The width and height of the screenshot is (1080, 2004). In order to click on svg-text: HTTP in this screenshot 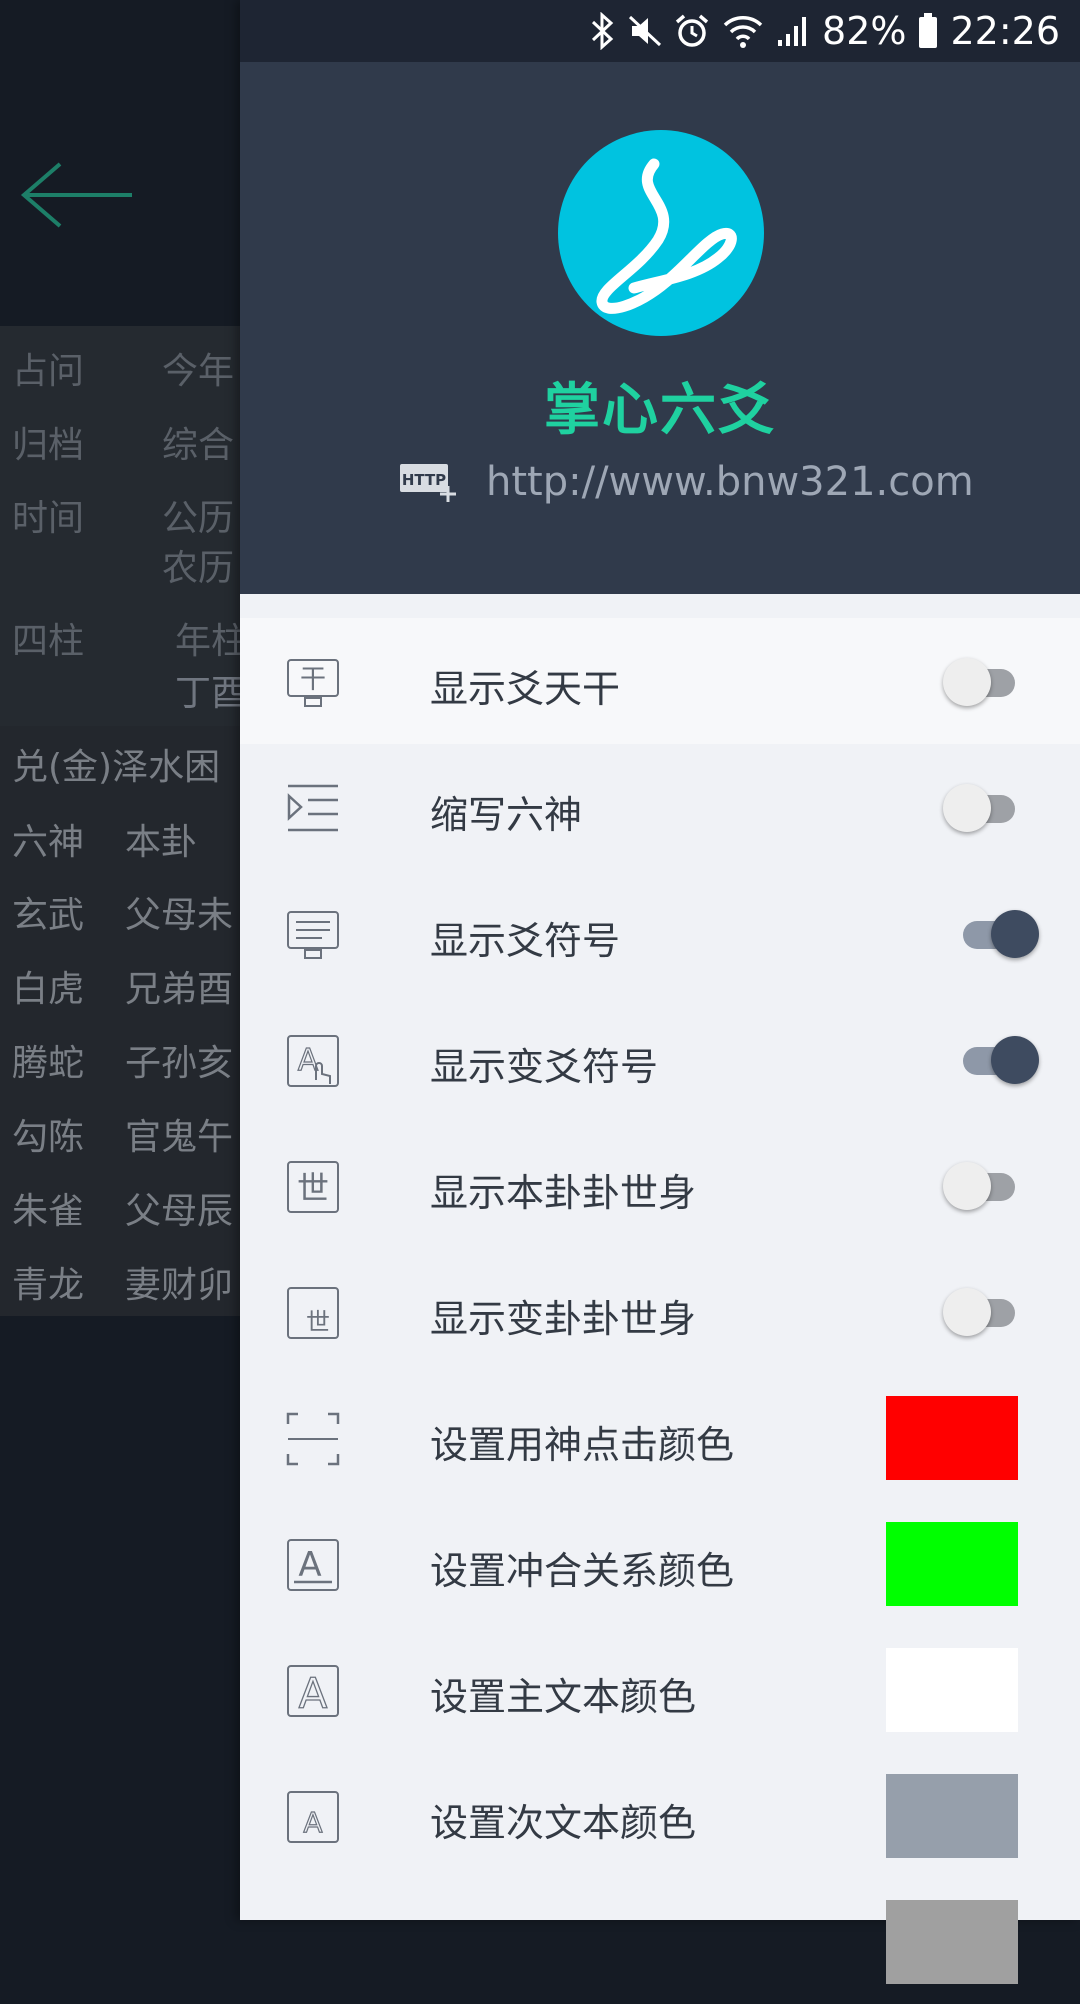, I will do `click(424, 480)`.